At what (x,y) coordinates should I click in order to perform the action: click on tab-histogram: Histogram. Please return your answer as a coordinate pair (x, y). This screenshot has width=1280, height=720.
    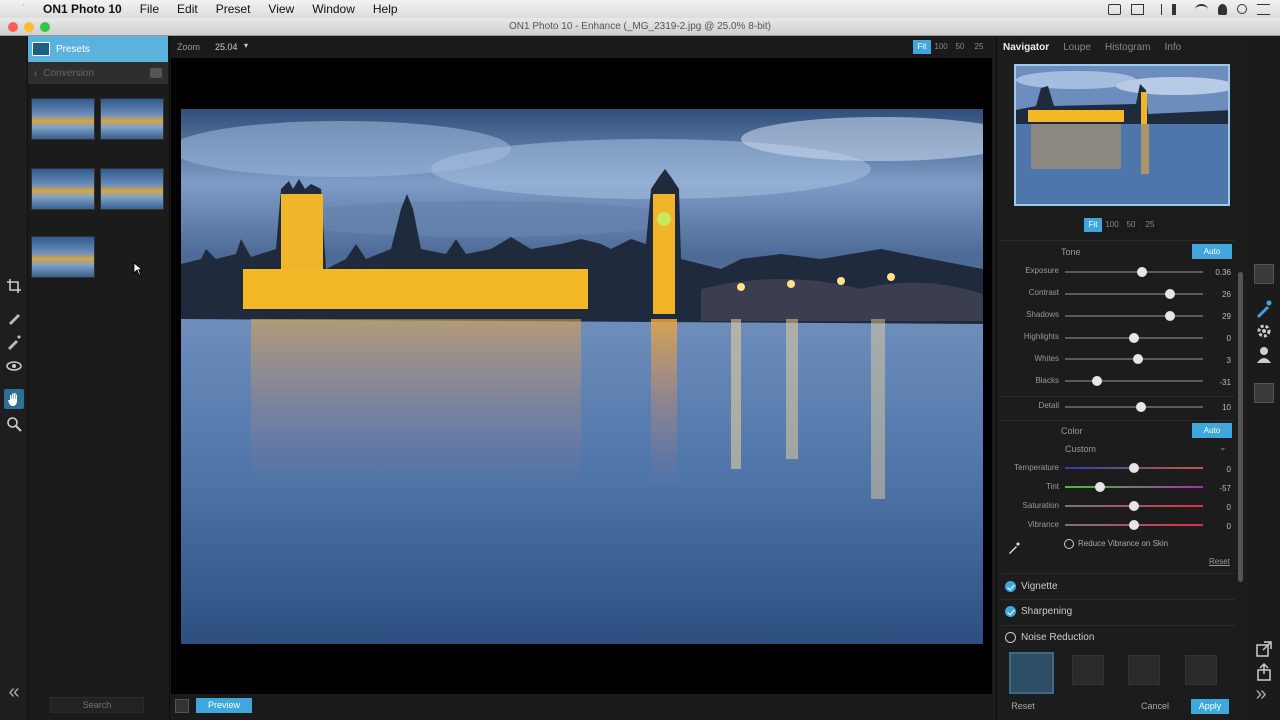
    Looking at the image, I should click on (1128, 47).